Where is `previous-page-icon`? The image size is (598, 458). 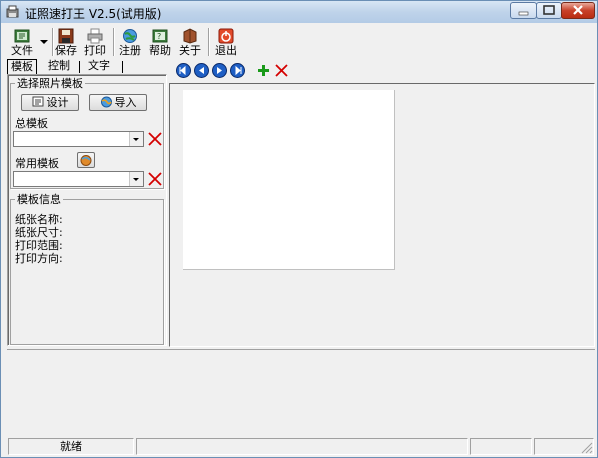 previous-page-icon is located at coordinates (201, 70).